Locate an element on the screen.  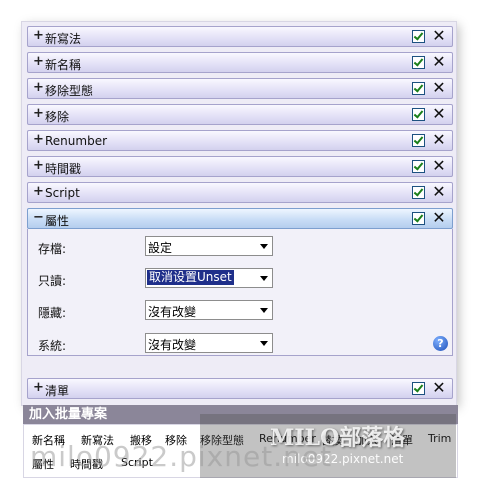
rule-title: Script is located at coordinates (62, 193).